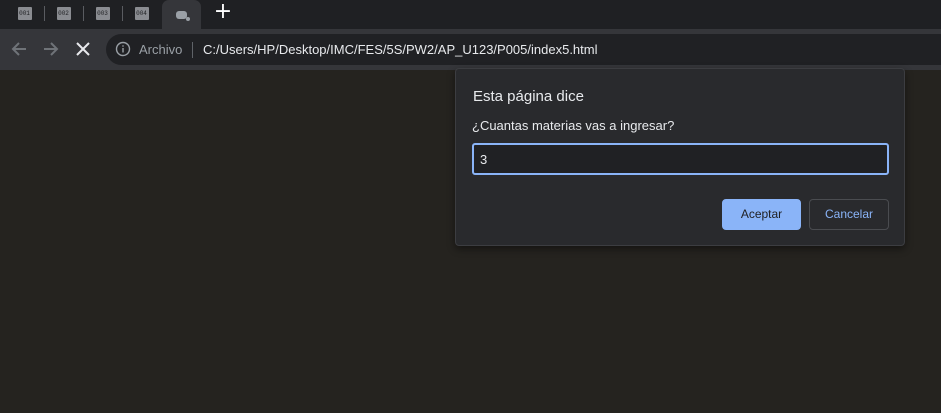 The height and width of the screenshot is (413, 941). What do you see at coordinates (573, 125) in the screenshot?
I see `dialog-message: ¿Cuantas materias vas a ingresar?` at bounding box center [573, 125].